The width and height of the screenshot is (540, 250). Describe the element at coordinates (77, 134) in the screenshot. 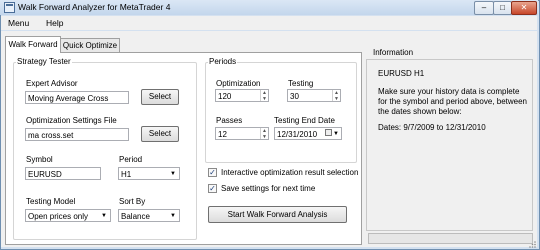

I see `settings-file-field: ma cross.set` at that location.